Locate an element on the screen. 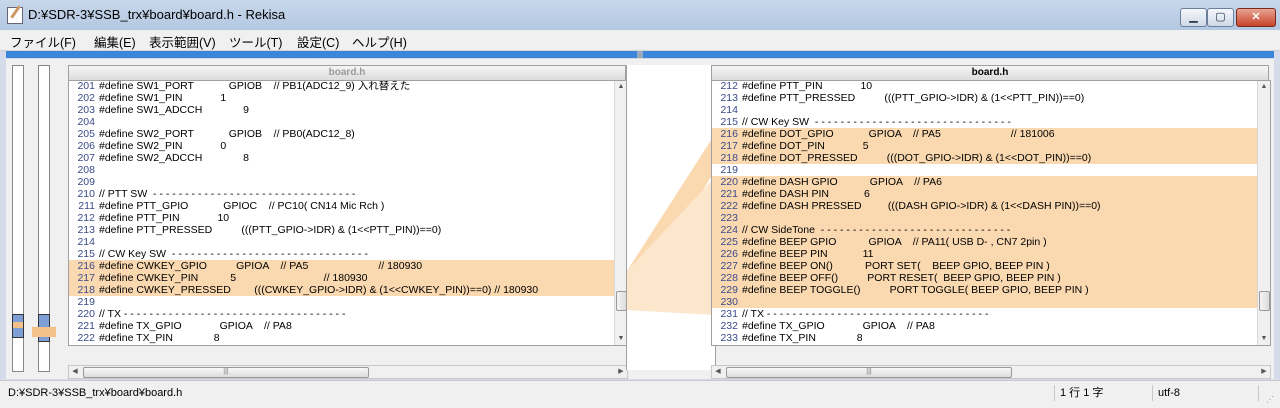  right-vertical-scrollbar: ▲ ▼ is located at coordinates (1263, 213).